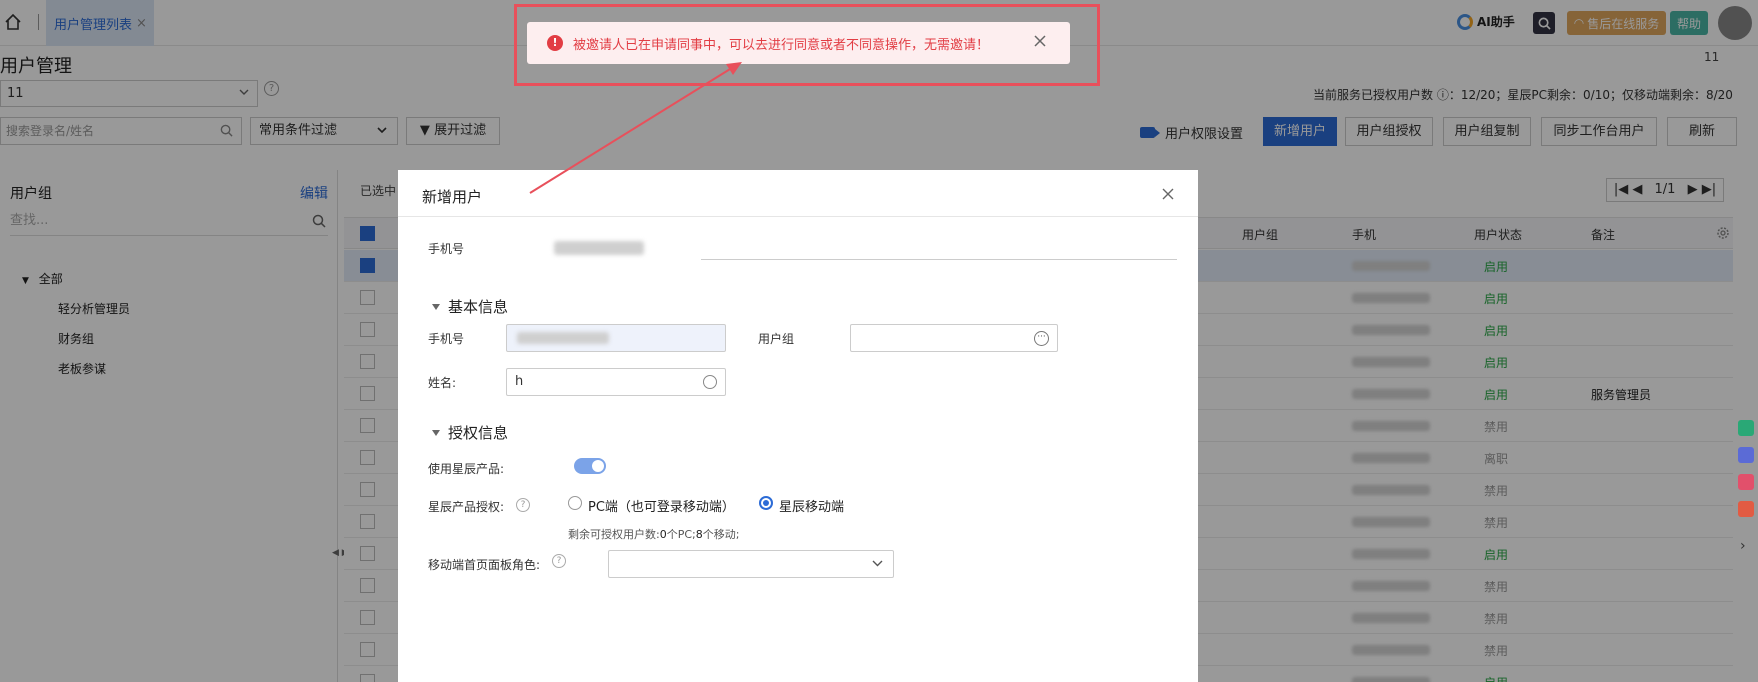 This screenshot has height=682, width=1758. What do you see at coordinates (766, 503) in the screenshot?
I see `radio-mobile` at bounding box center [766, 503].